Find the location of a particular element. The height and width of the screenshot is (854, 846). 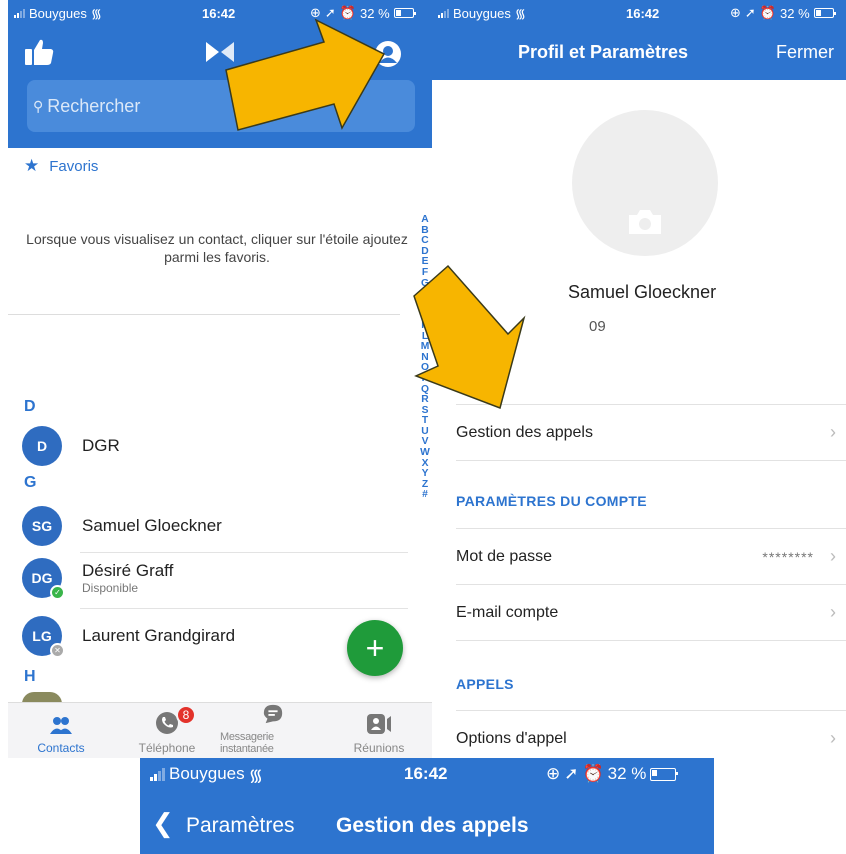

thumbs-up-icon is located at coordinates (39, 52).